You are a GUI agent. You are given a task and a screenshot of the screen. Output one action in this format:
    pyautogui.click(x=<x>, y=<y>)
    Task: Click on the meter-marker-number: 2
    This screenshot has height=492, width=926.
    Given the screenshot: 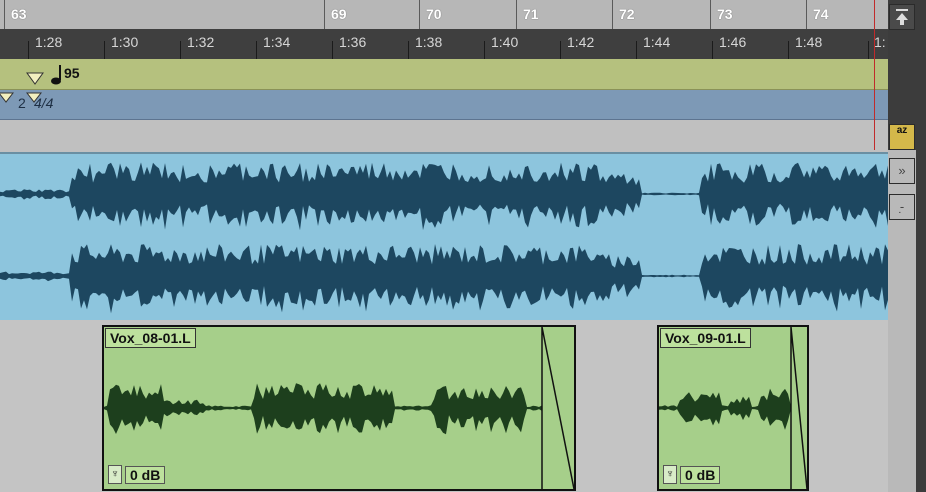 What is the action you would take?
    pyautogui.click(x=22, y=103)
    